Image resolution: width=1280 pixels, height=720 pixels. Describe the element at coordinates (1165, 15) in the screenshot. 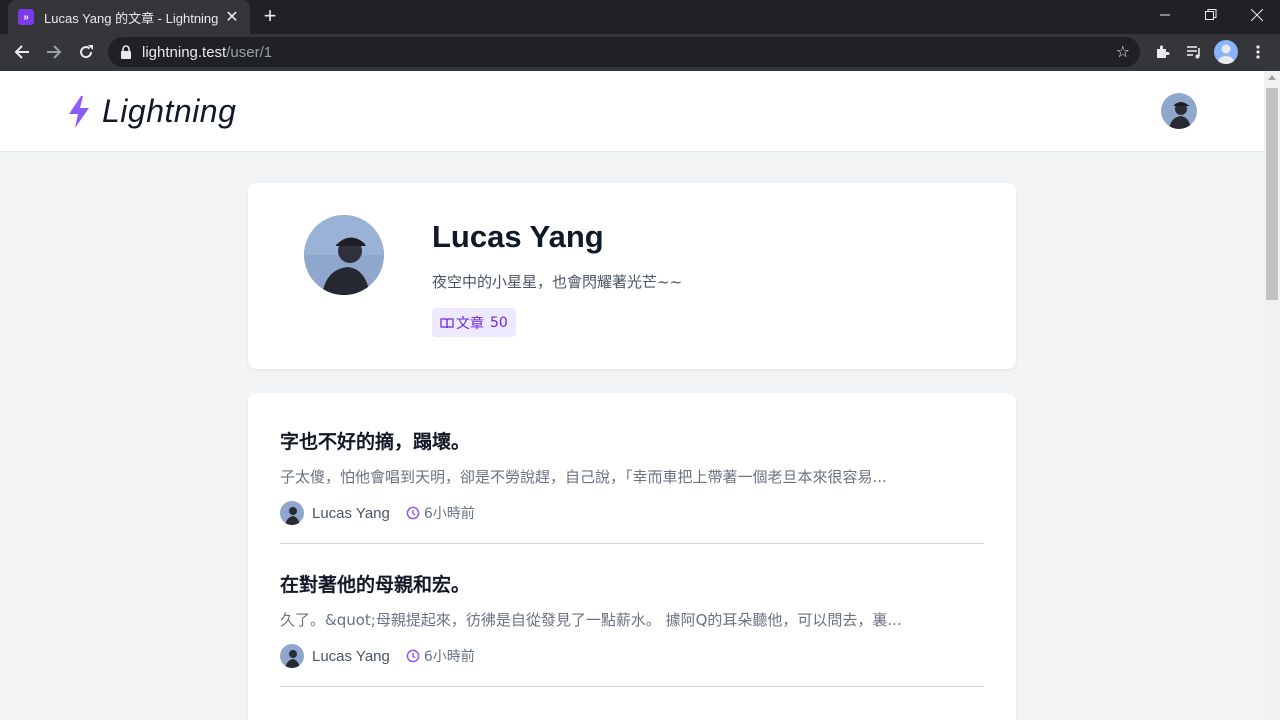

I see `minimize-button` at that location.